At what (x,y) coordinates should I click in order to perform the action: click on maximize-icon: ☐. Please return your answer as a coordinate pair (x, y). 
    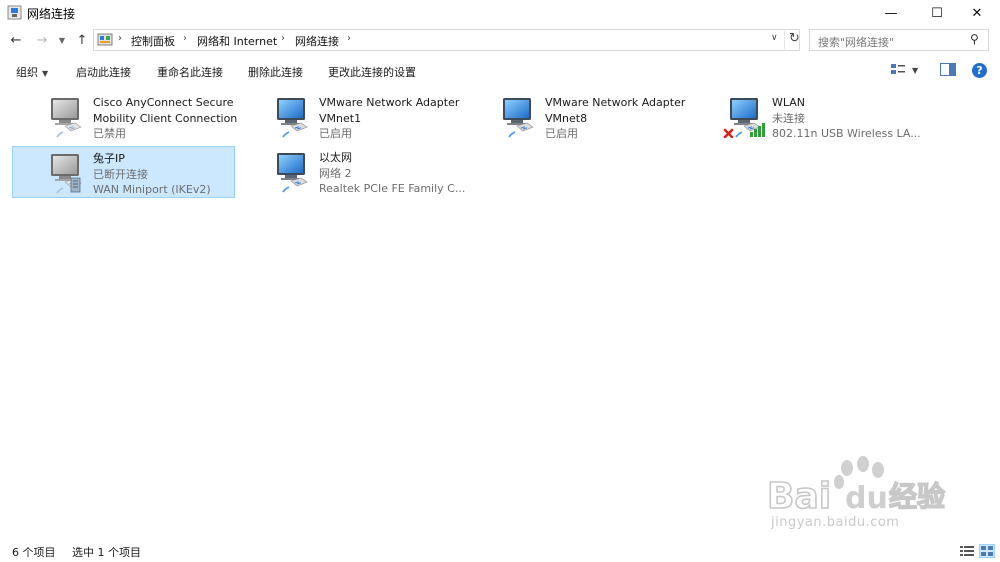
    Looking at the image, I should click on (937, 13).